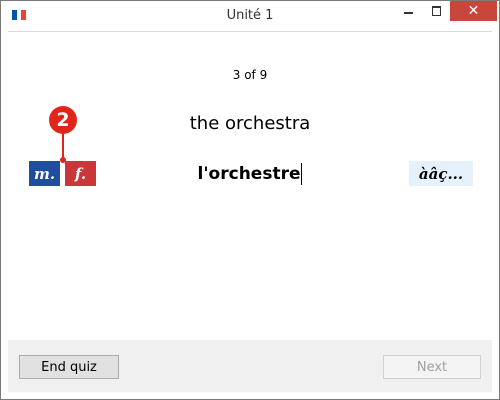 This screenshot has width=500, height=400. I want to click on question-progress: 3 of 9, so click(250, 75).